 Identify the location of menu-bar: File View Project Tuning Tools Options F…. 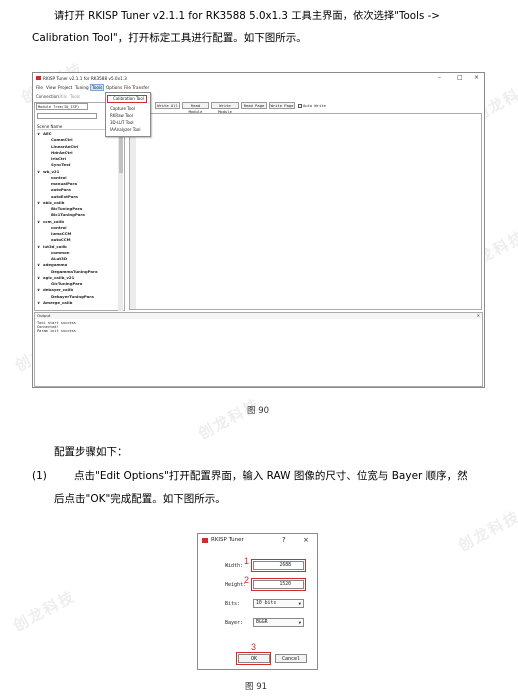
(258, 88).